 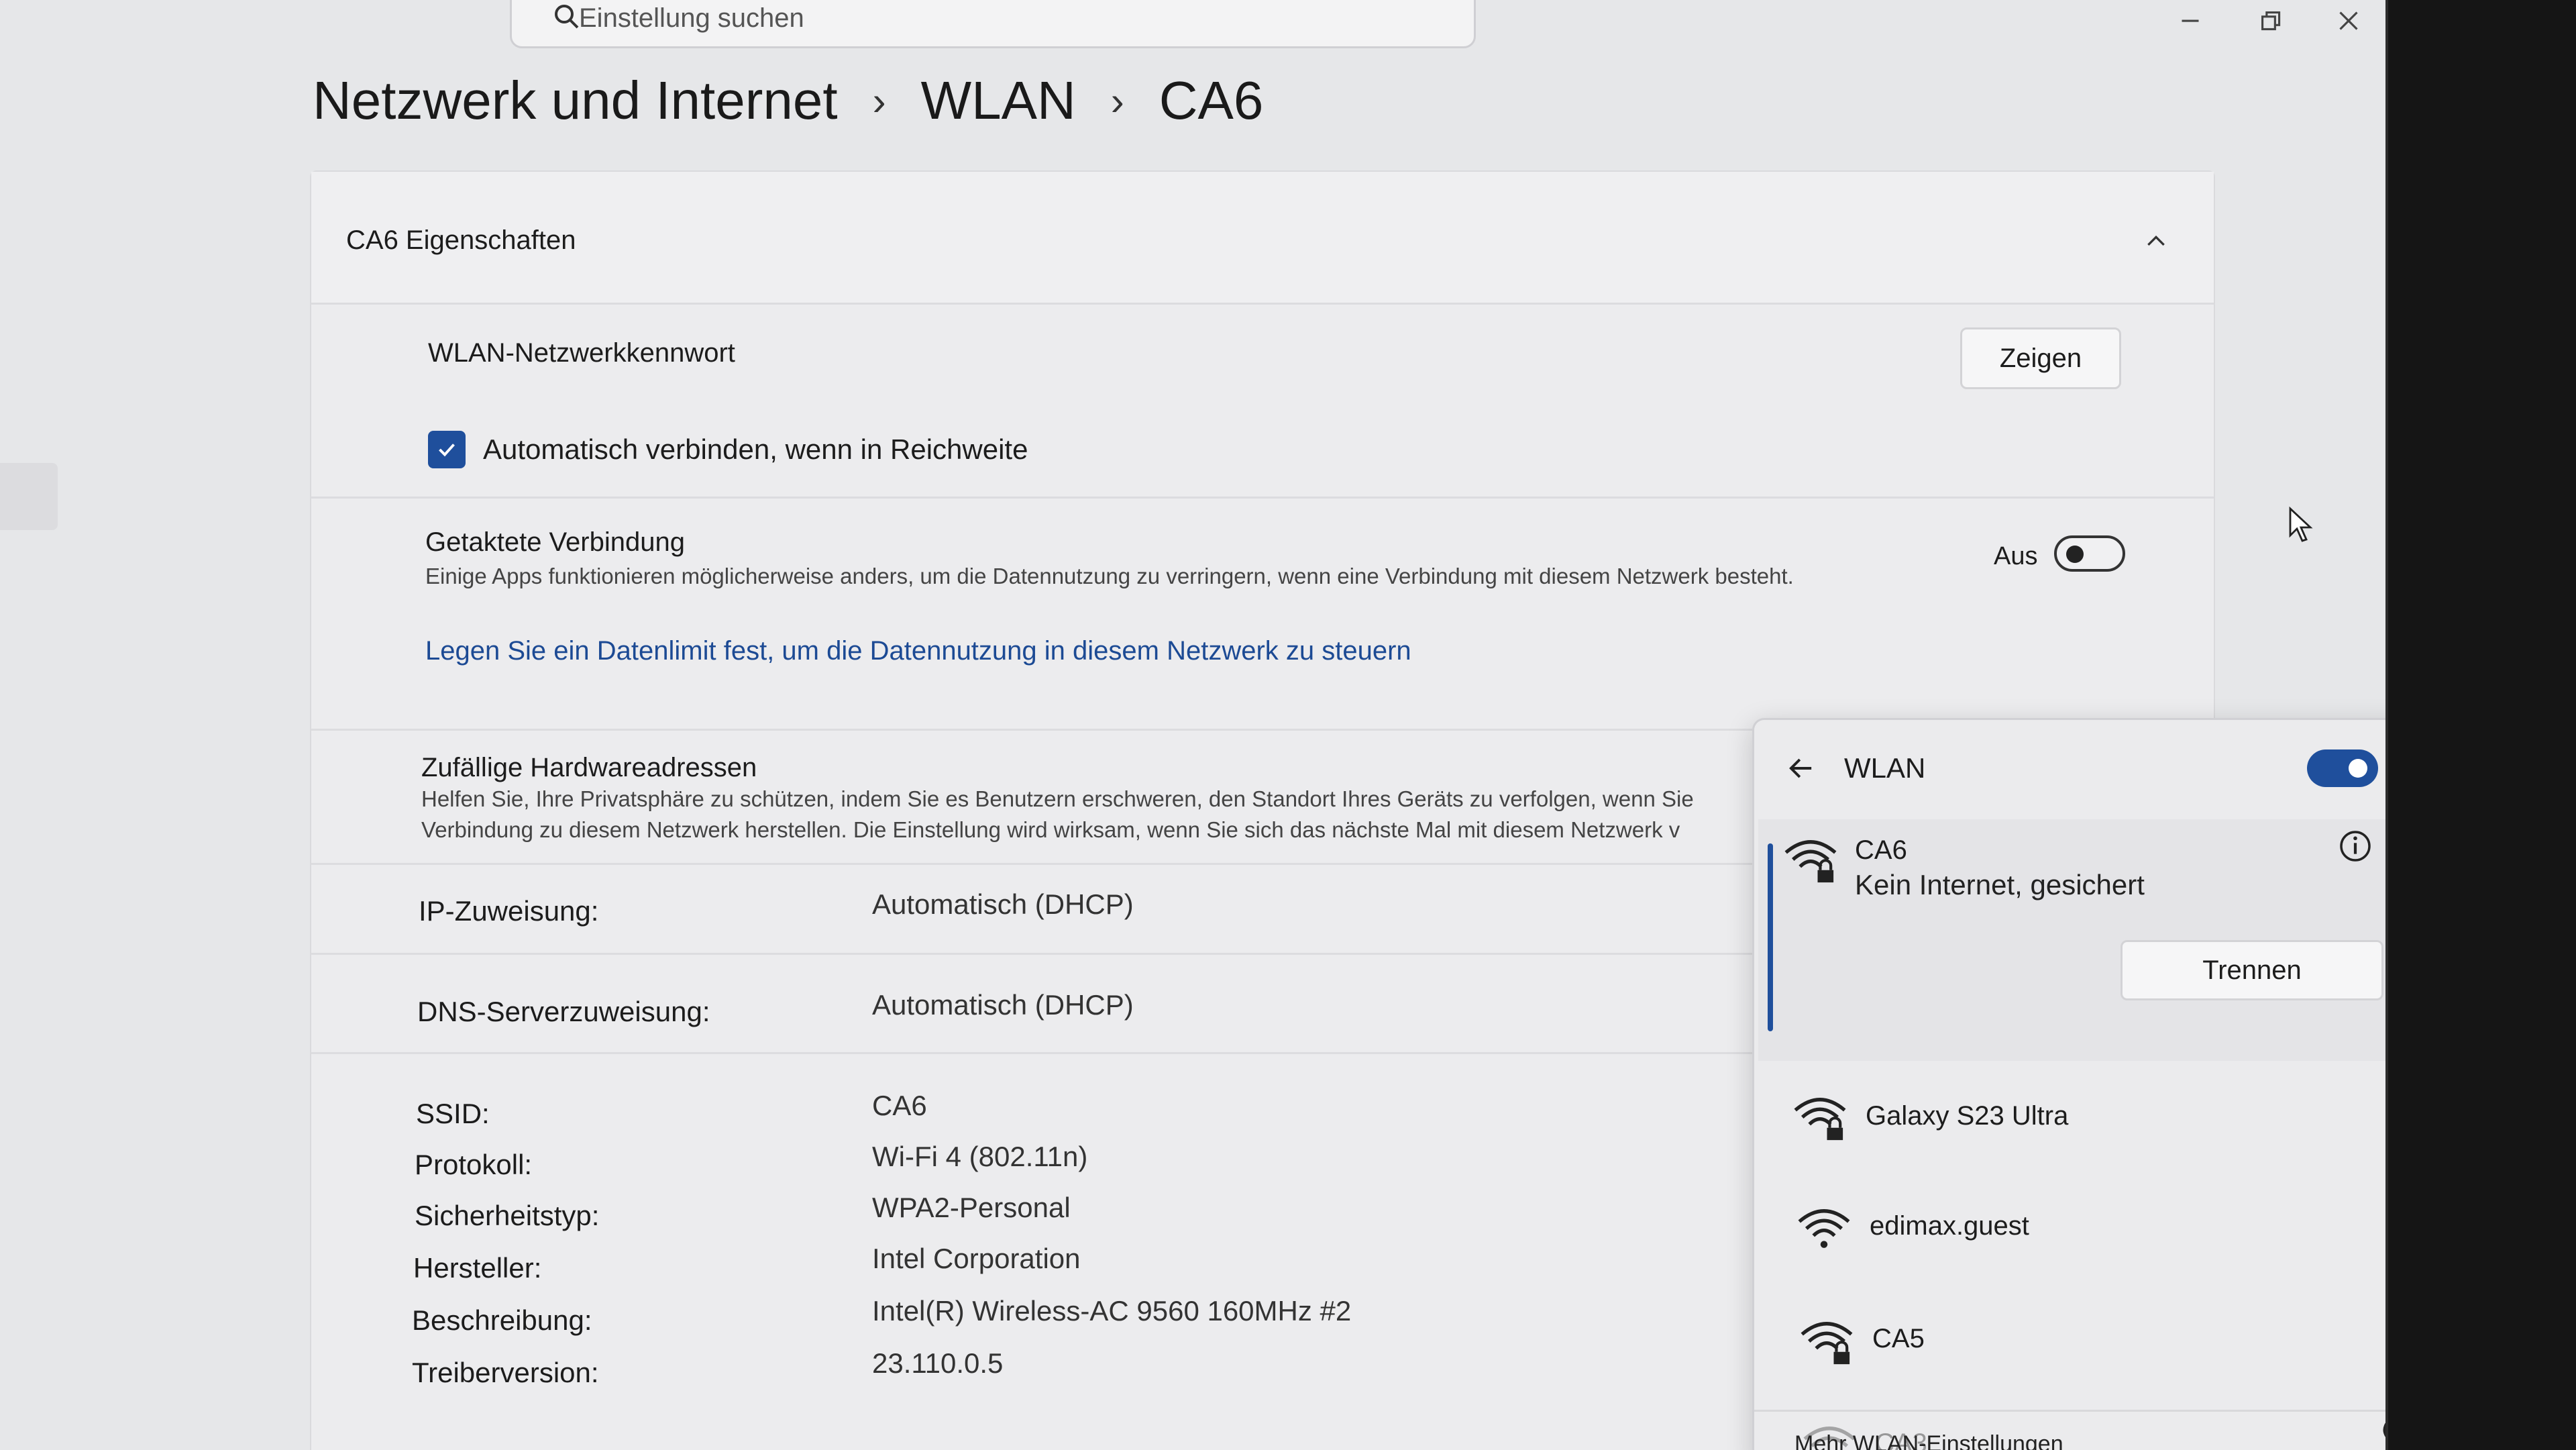 I want to click on left-edge-tab, so click(x=29, y=496).